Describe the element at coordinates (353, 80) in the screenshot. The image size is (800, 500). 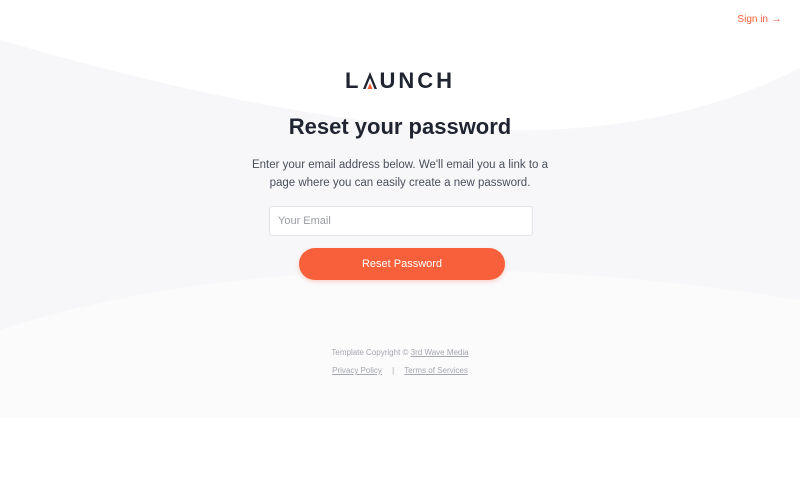
I see `logo-text-start: L` at that location.